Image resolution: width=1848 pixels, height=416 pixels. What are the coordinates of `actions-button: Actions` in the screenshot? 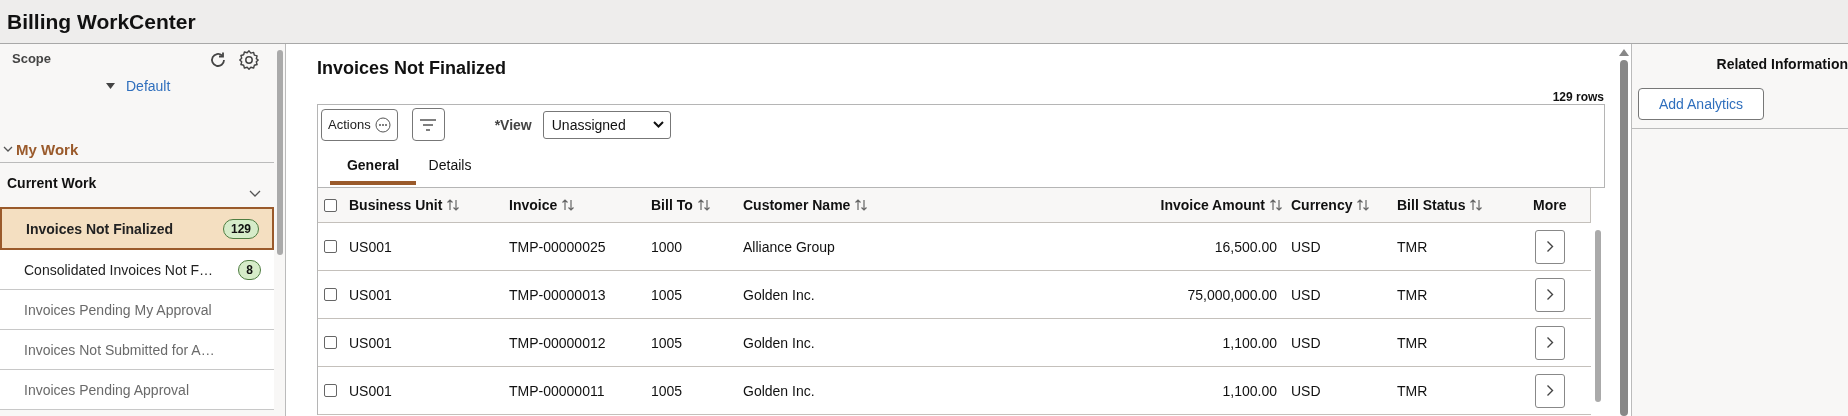 It's located at (359, 124).